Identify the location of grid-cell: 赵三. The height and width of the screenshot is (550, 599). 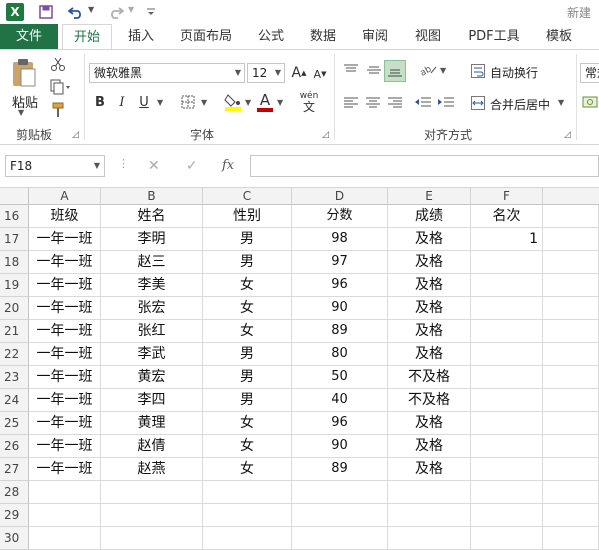
(152, 262).